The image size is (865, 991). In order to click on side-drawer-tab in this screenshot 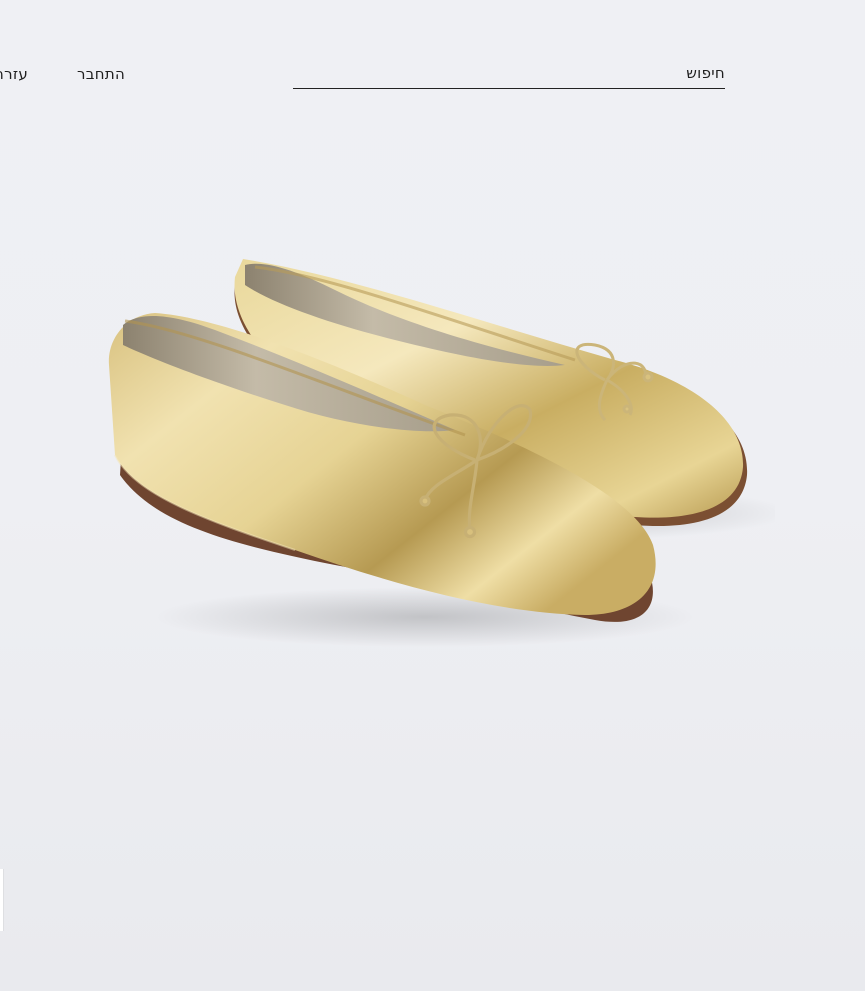, I will do `click(1, 900)`.